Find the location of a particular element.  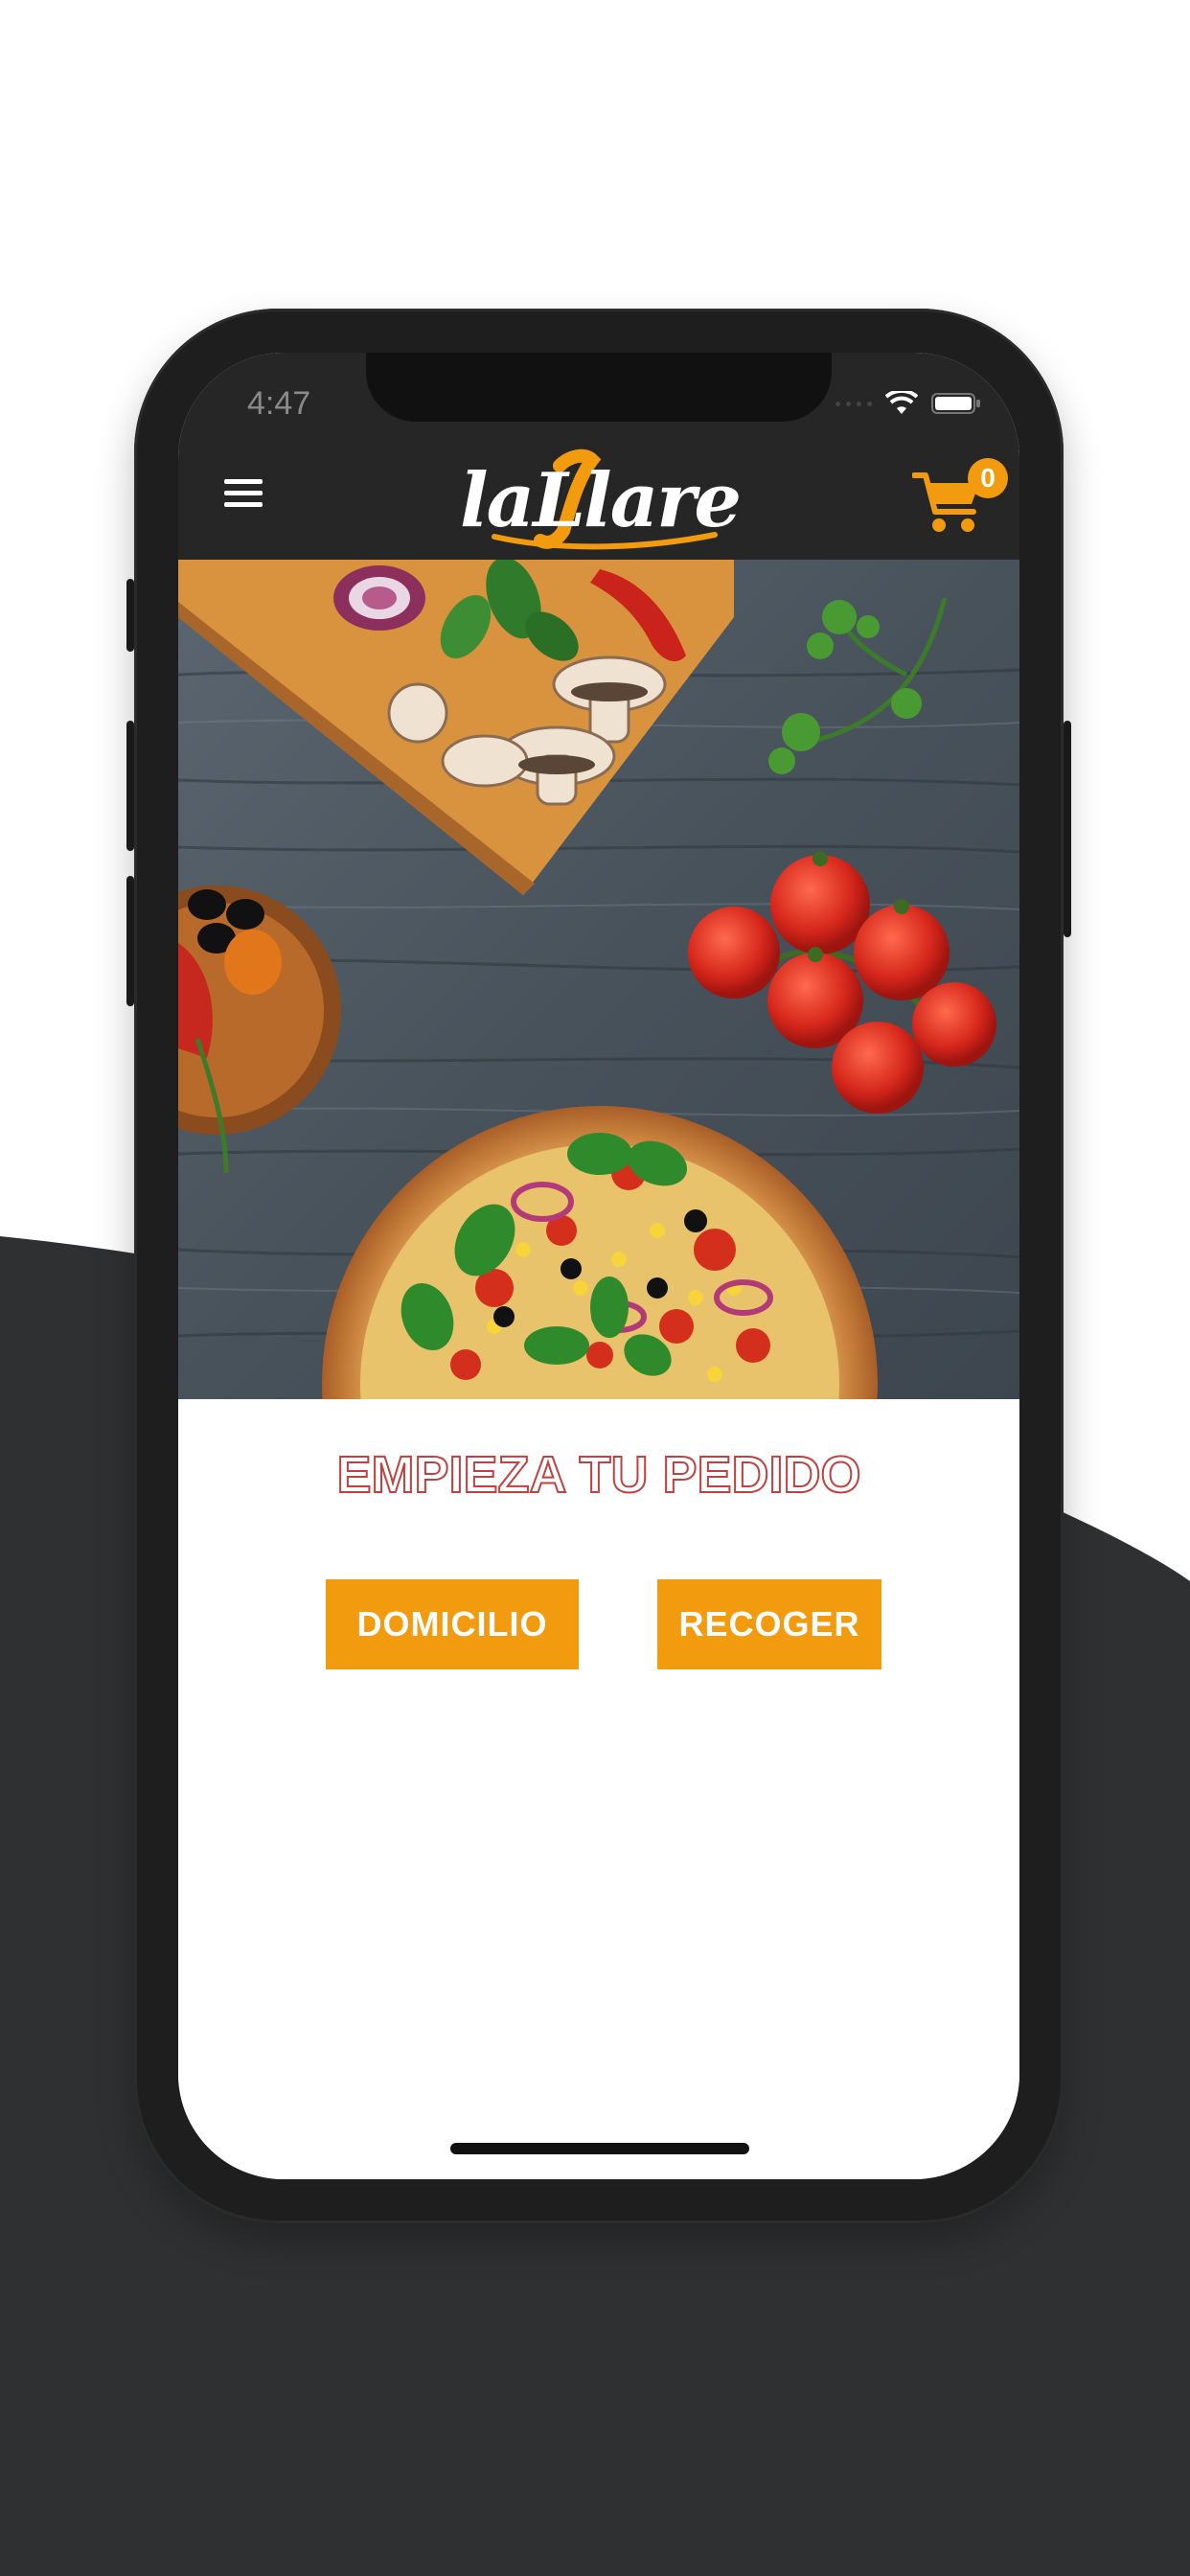

wifi-icon is located at coordinates (902, 403).